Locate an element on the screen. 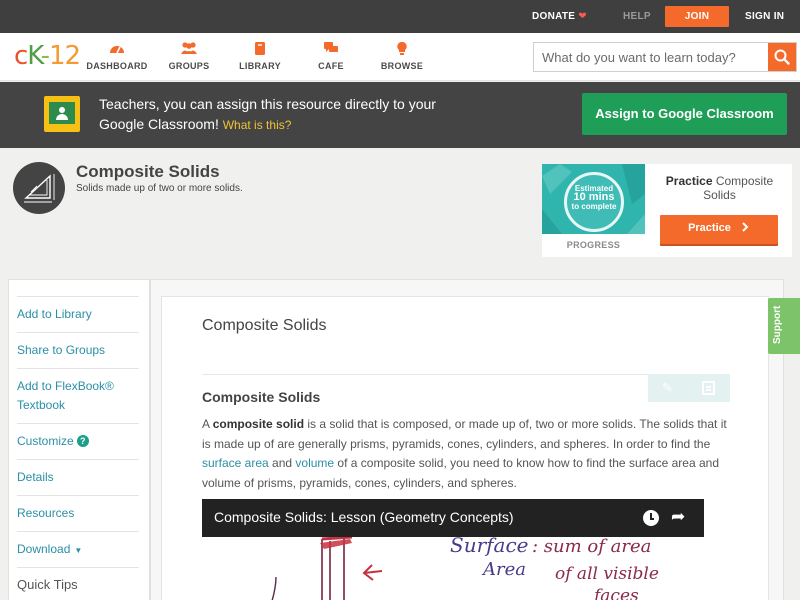 The image size is (800, 600). download-label: Download is located at coordinates (44, 549).